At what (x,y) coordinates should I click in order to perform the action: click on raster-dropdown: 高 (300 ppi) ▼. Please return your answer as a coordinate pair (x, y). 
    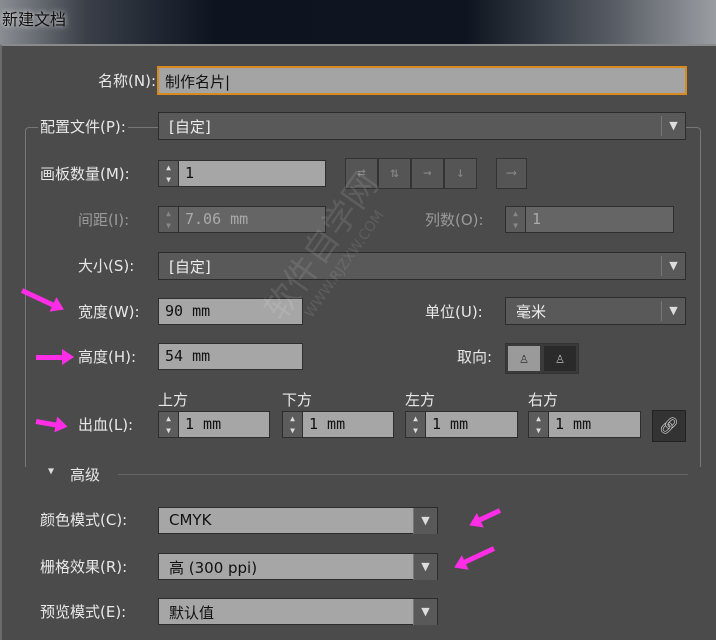
    Looking at the image, I should click on (298, 566).